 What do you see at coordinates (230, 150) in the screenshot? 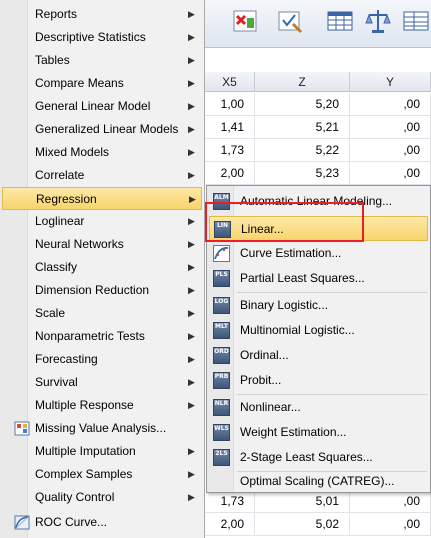
I see `table-cell: 1,73` at bounding box center [230, 150].